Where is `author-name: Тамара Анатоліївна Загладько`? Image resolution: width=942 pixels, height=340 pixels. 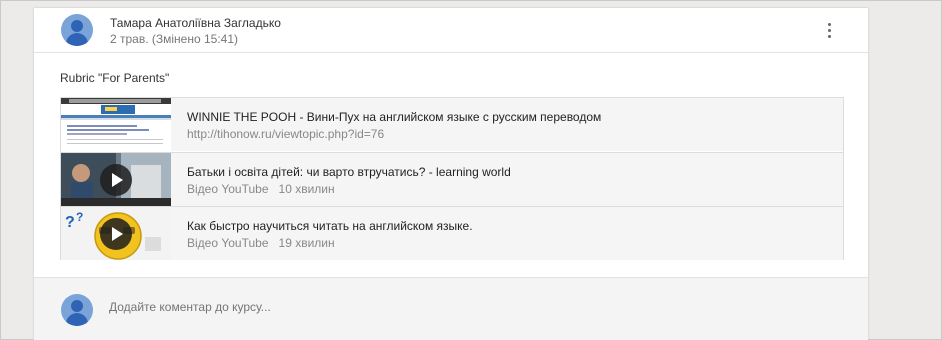 author-name: Тамара Анатоліївна Загладько is located at coordinates (195, 23).